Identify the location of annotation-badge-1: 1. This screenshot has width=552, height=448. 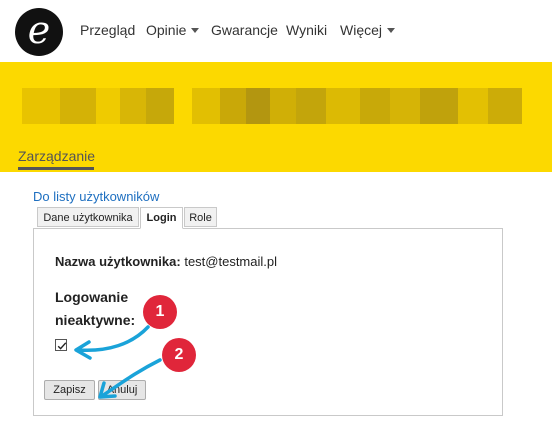
(160, 312).